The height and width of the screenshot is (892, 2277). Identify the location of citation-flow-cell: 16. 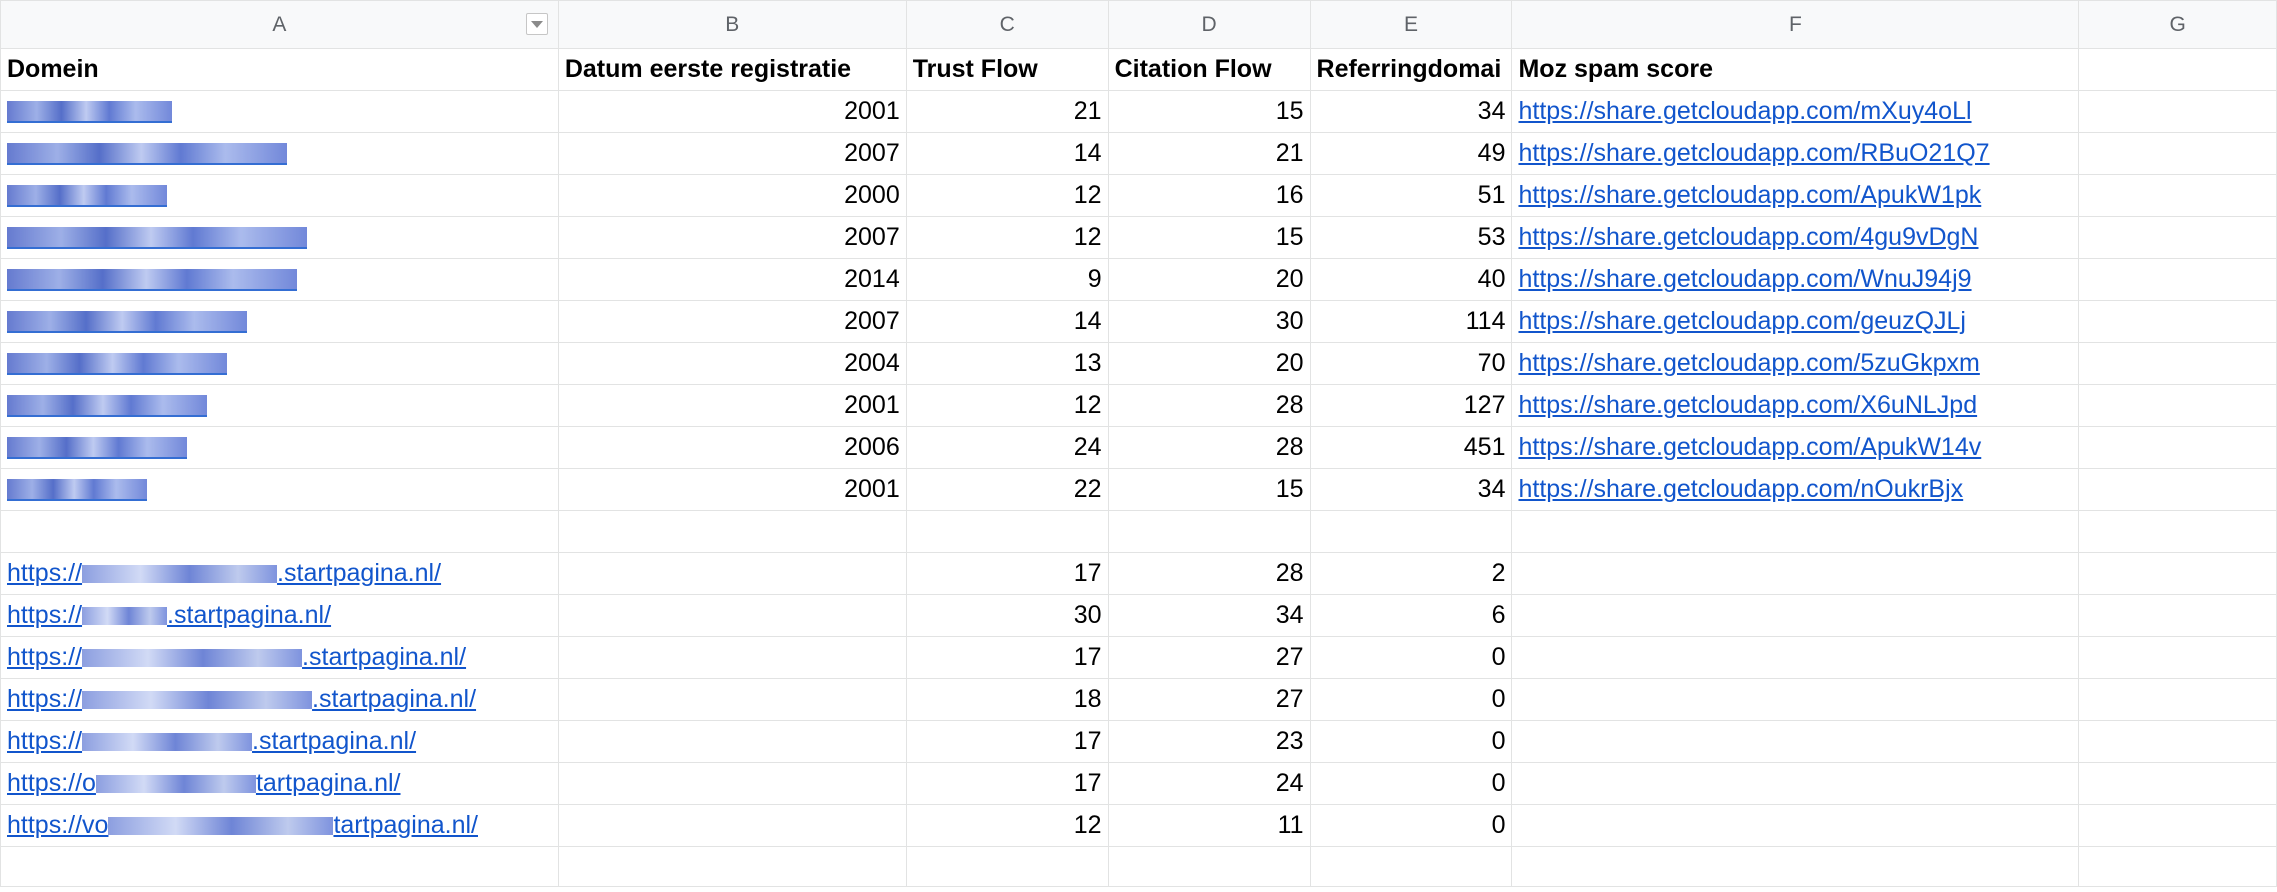
(1209, 195).